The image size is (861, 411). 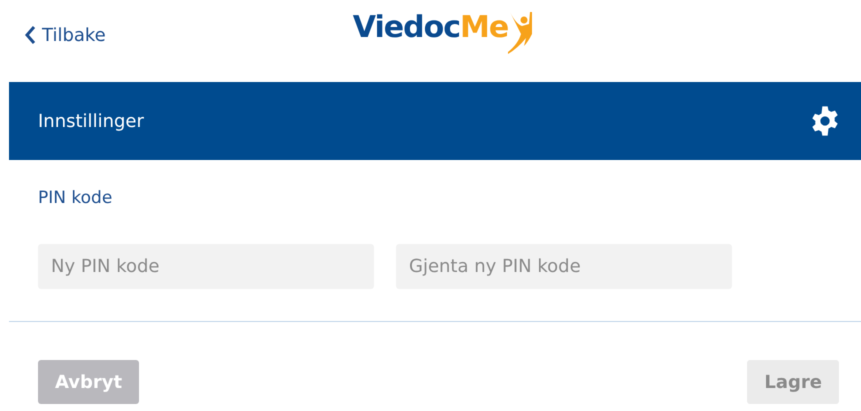 I want to click on pin-input-field: Ny PIN kode, so click(x=206, y=266).